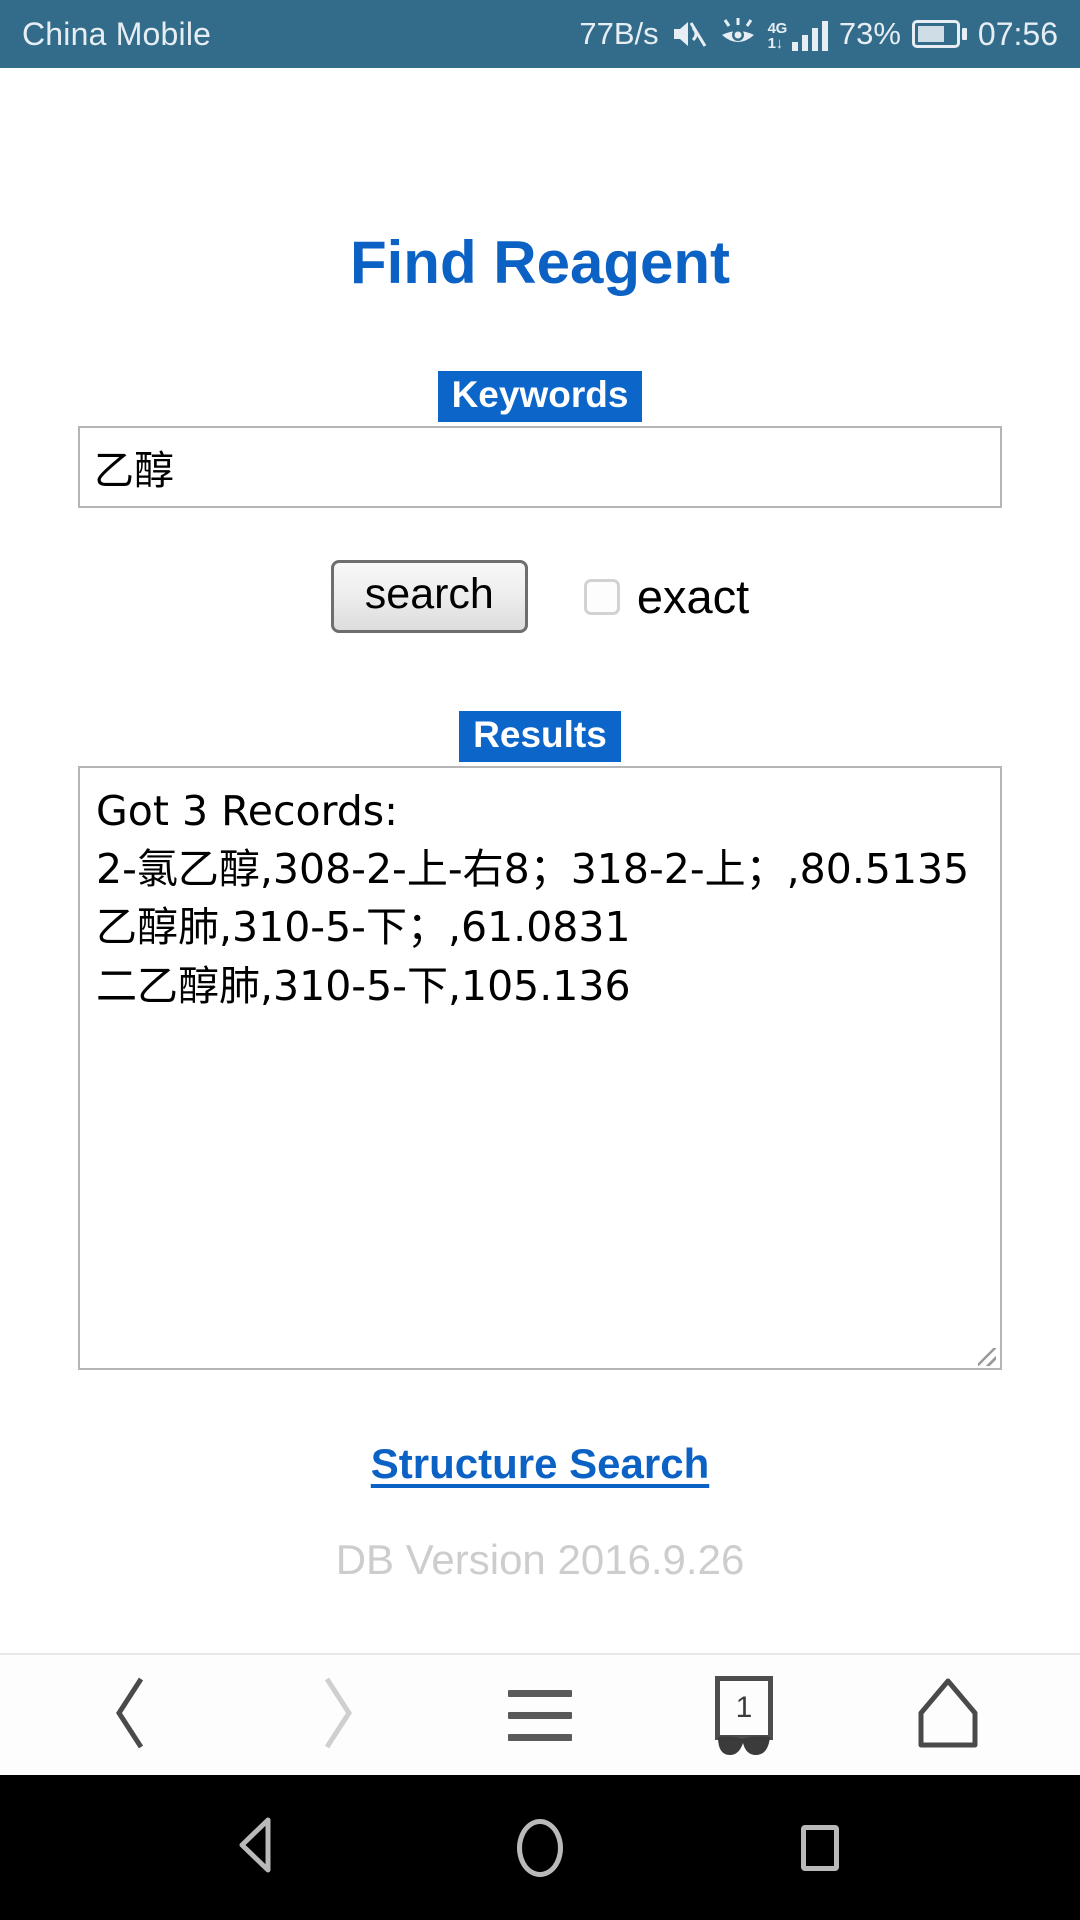  I want to click on structure-search-link-row: Structure Search, so click(540, 1464).